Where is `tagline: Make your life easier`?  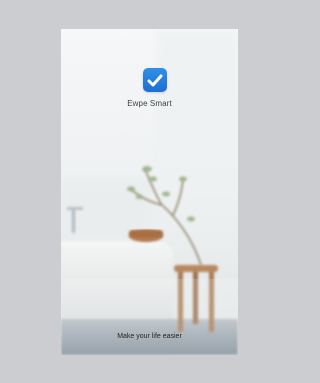
tagline: Make your life easier is located at coordinates (149, 336).